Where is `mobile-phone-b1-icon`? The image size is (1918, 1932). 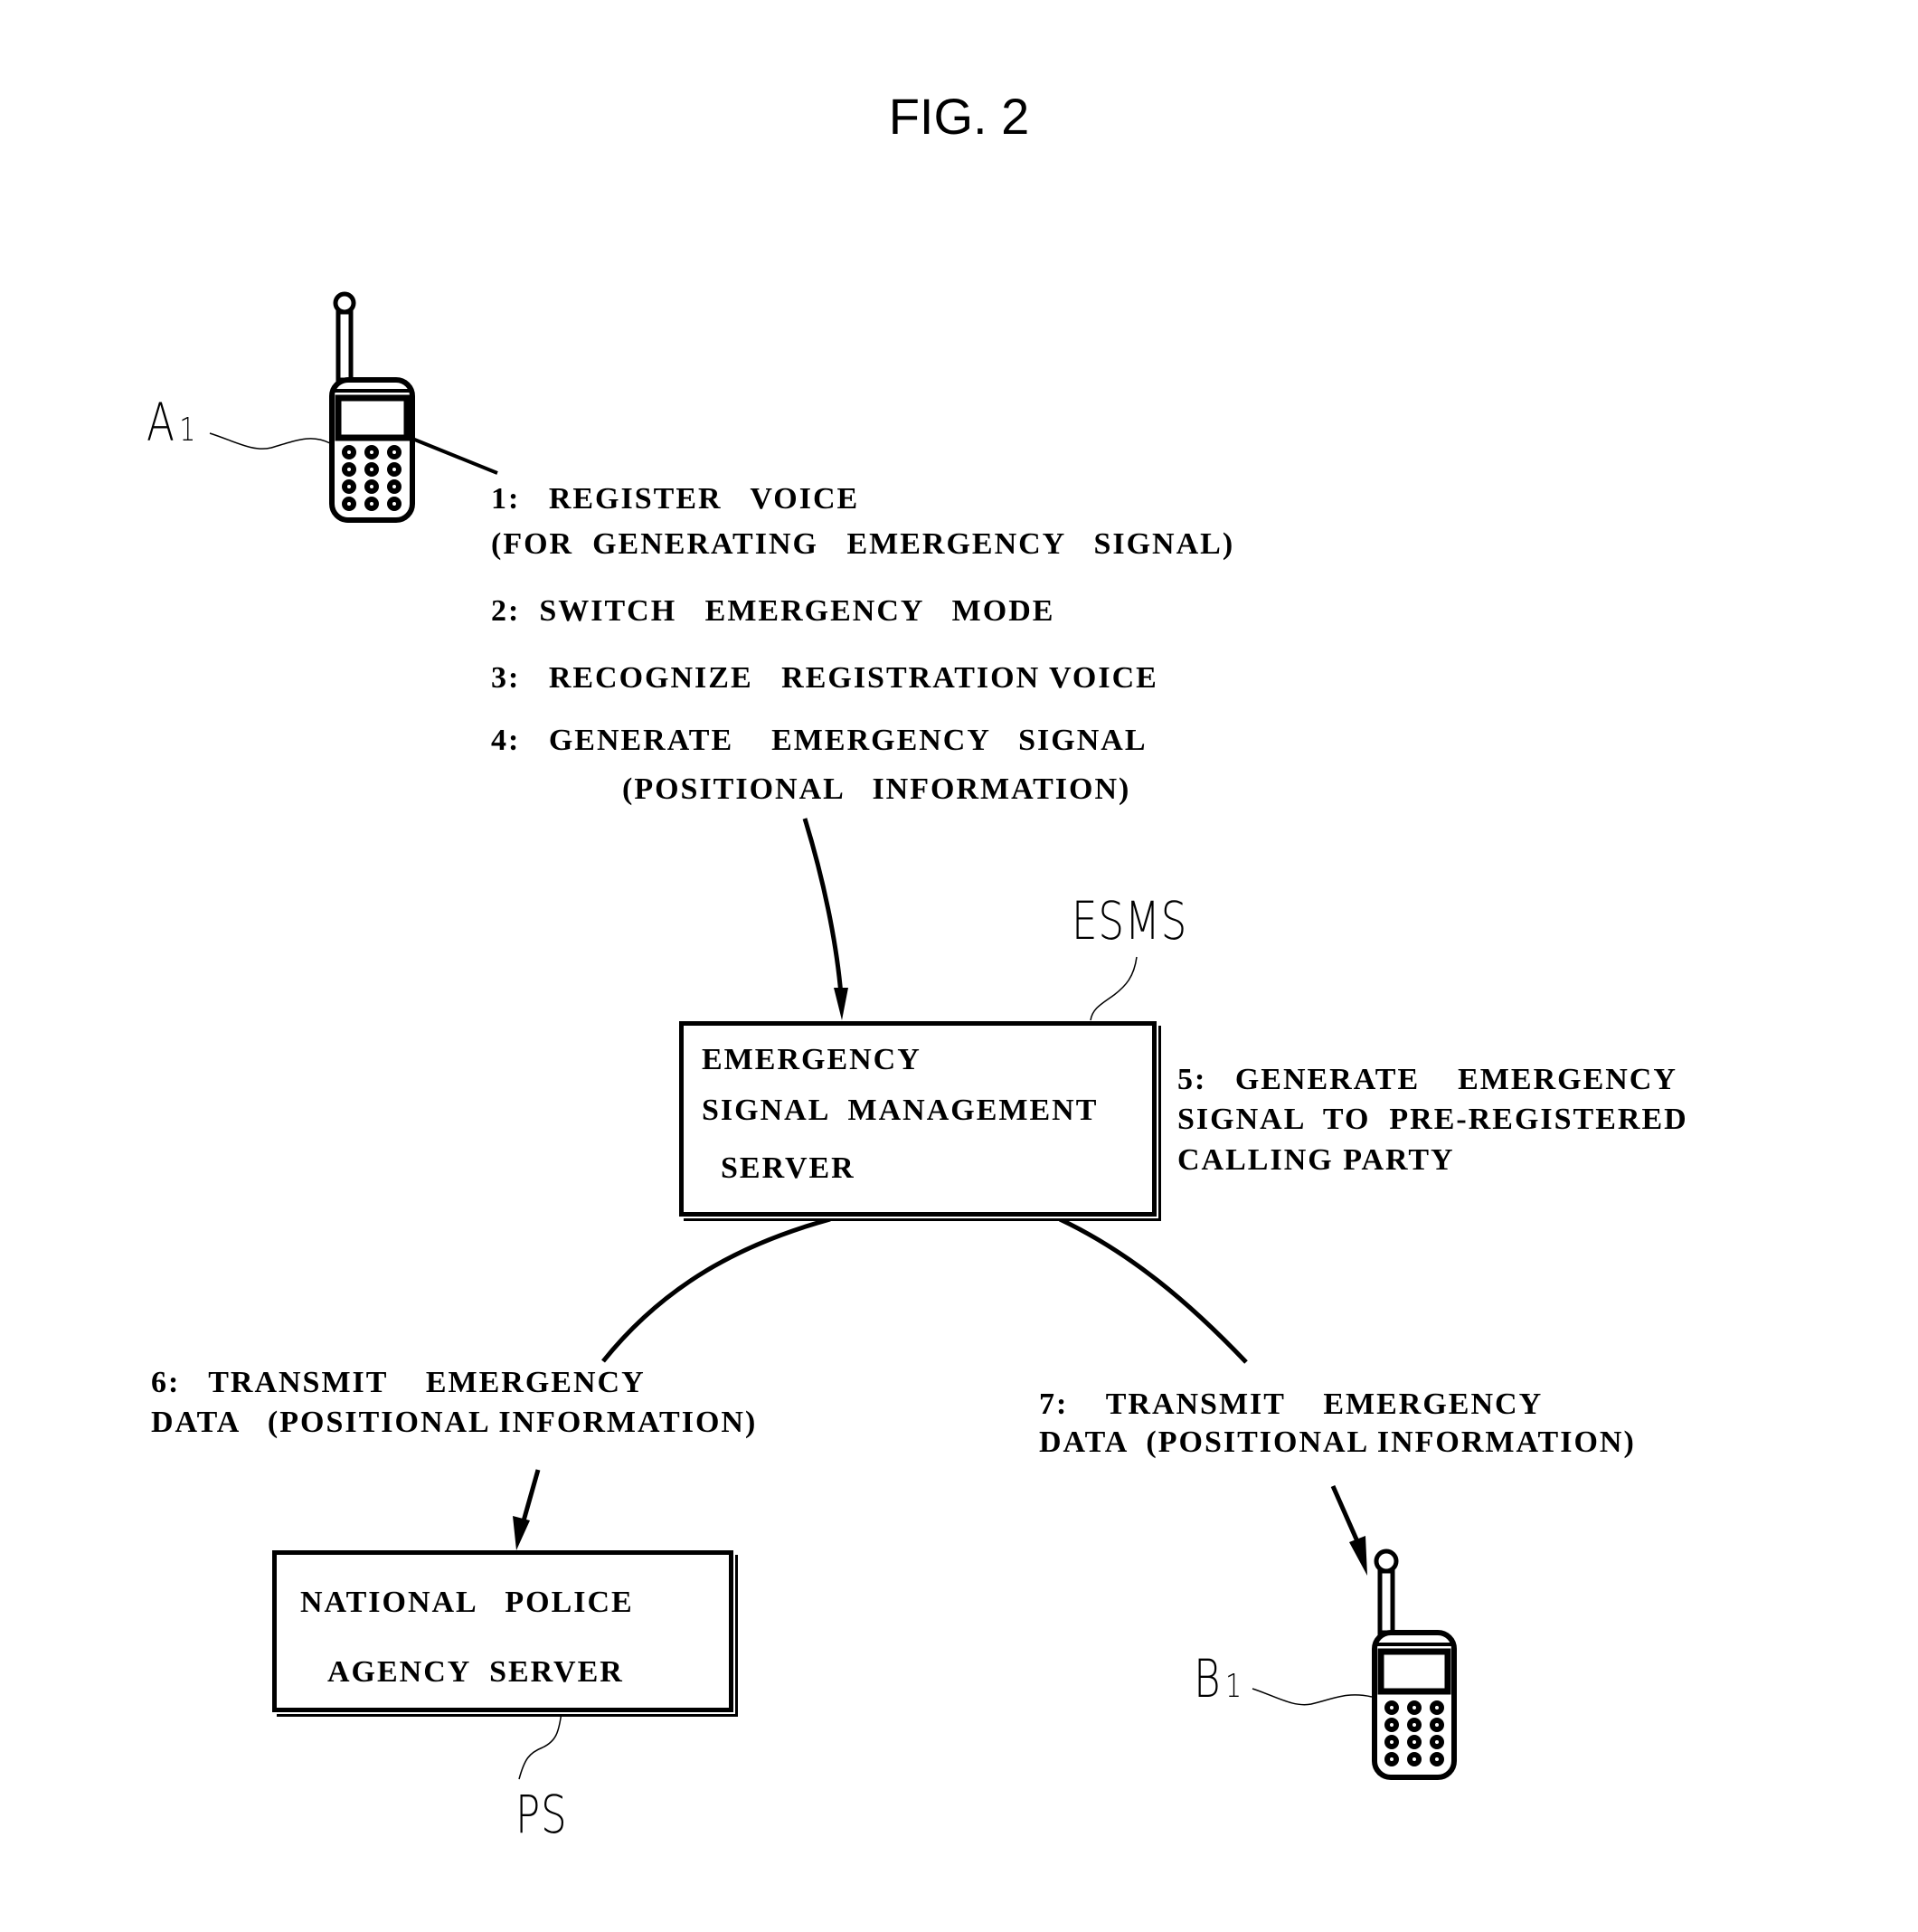 mobile-phone-b1-icon is located at coordinates (1414, 1664).